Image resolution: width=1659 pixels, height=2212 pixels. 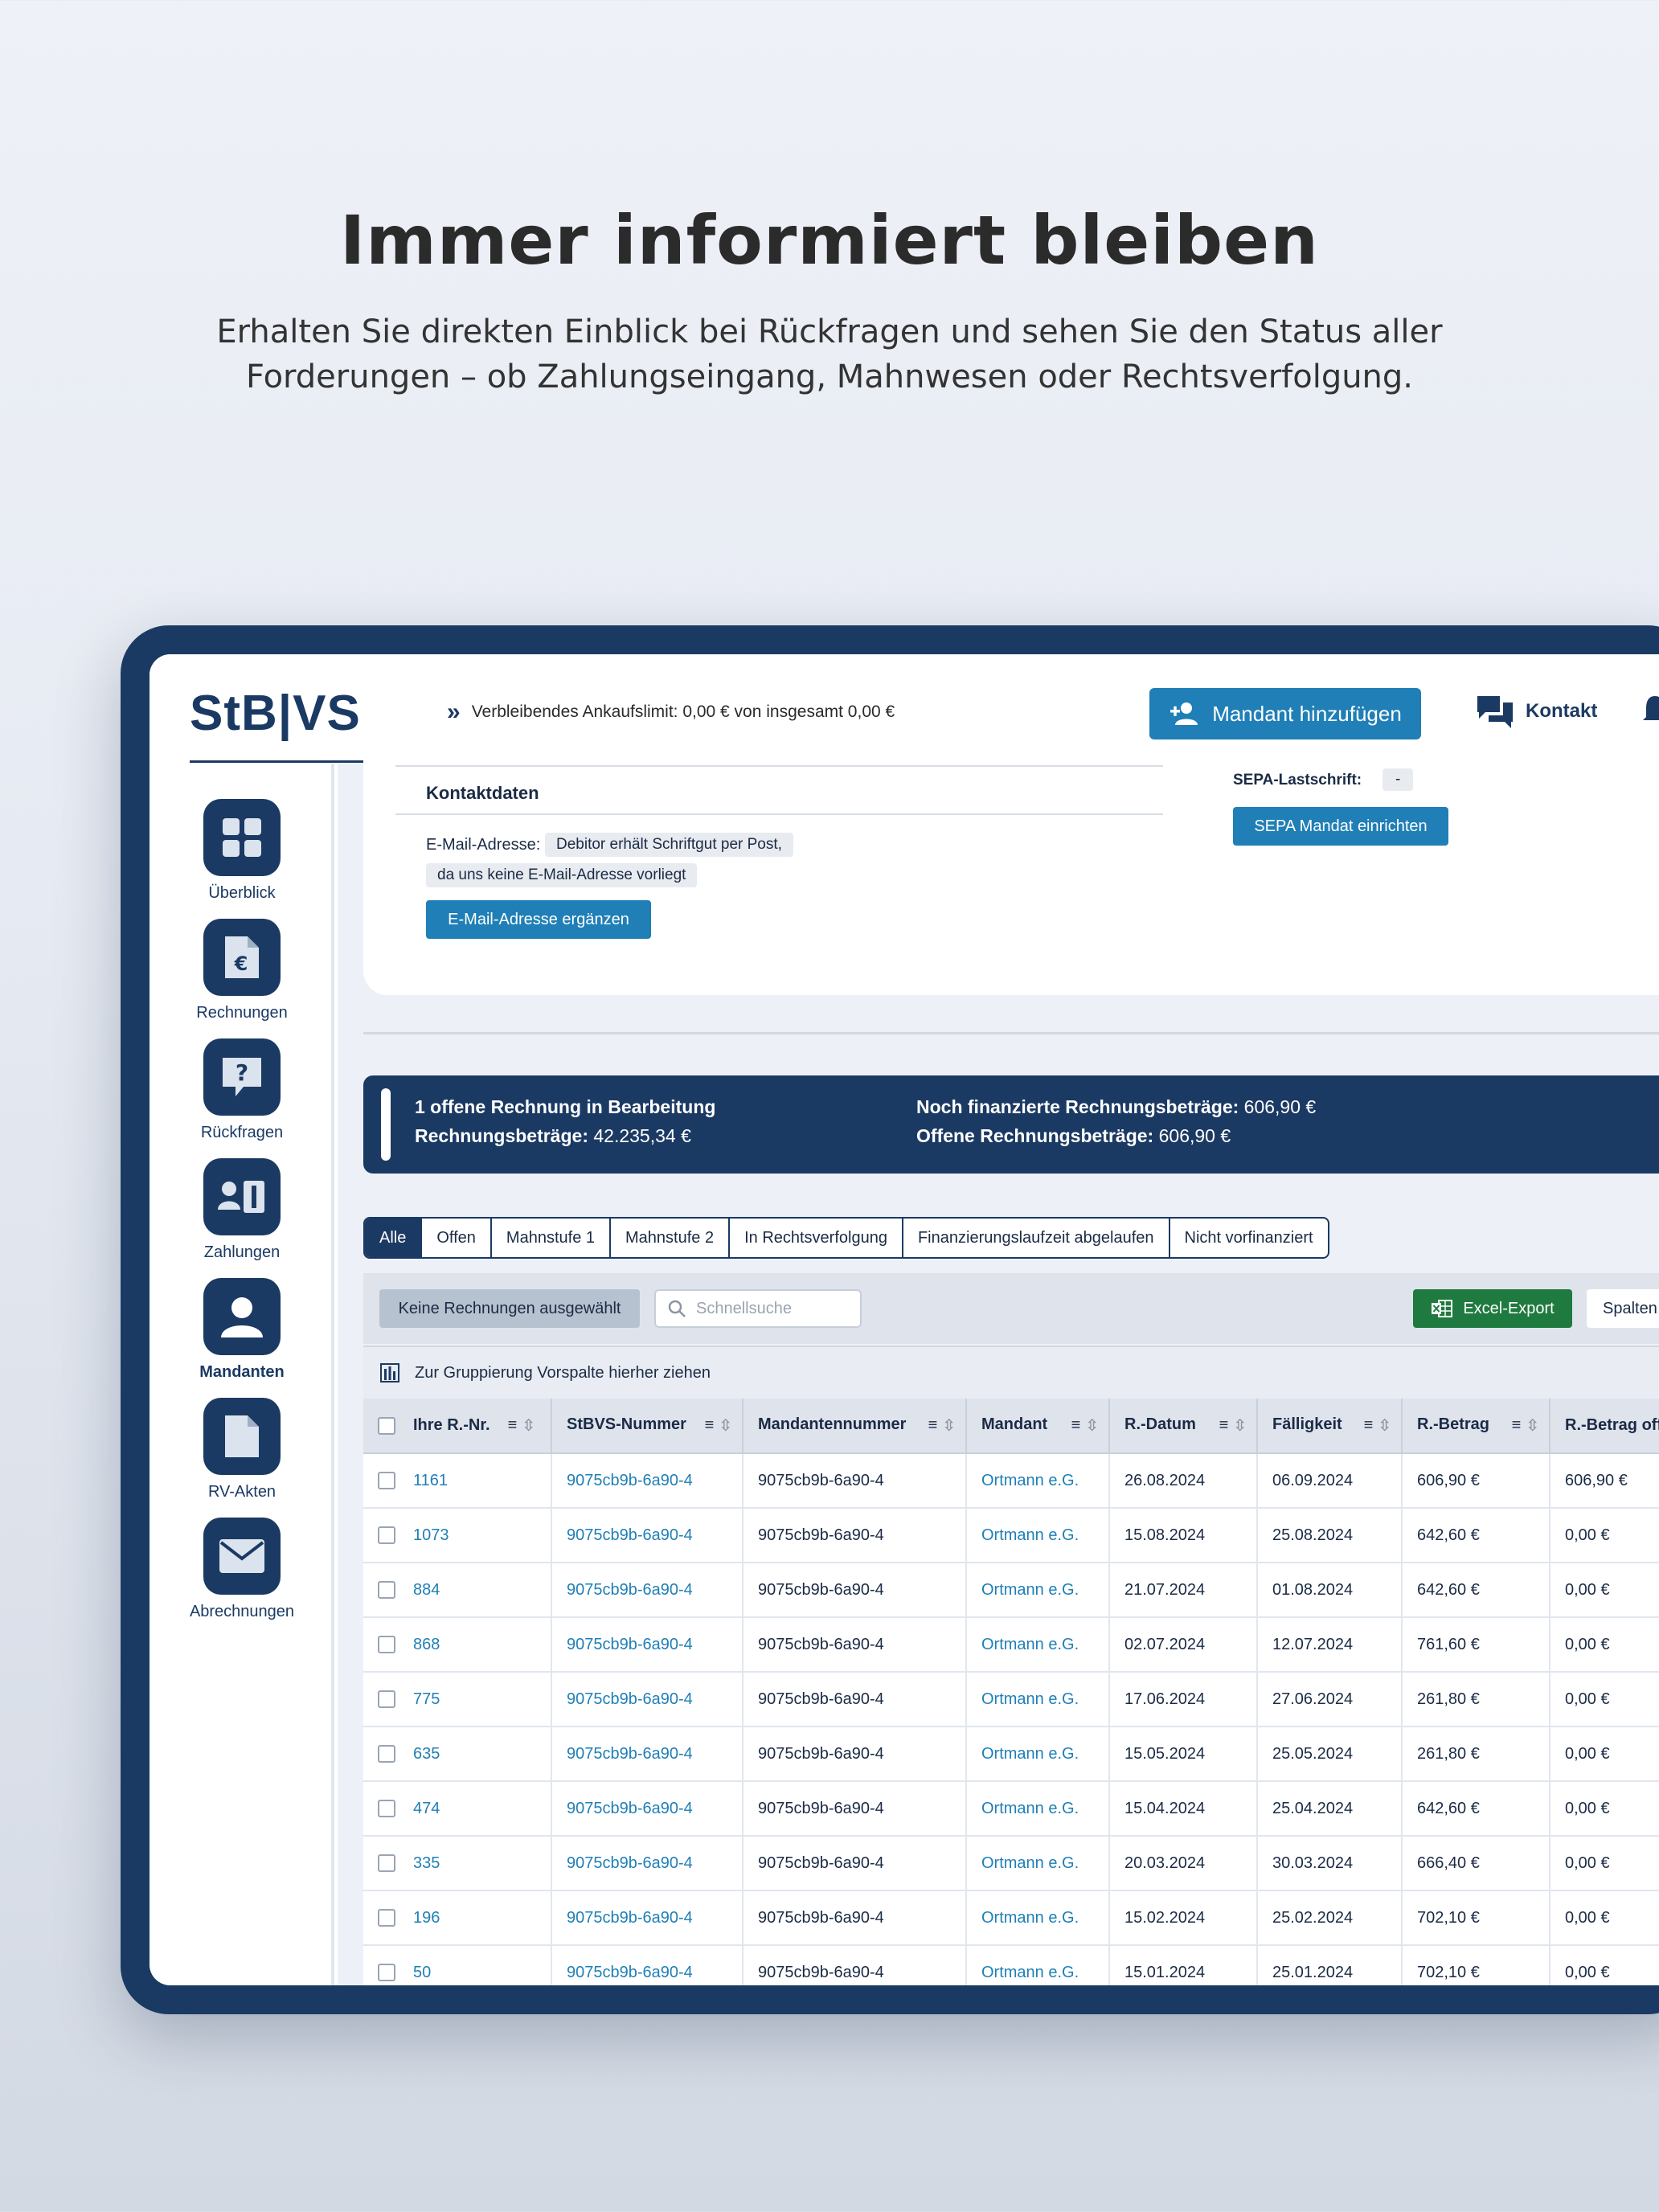 I want to click on sidebar-item-abrechnungen: Abrechnungen, so click(x=242, y=1569).